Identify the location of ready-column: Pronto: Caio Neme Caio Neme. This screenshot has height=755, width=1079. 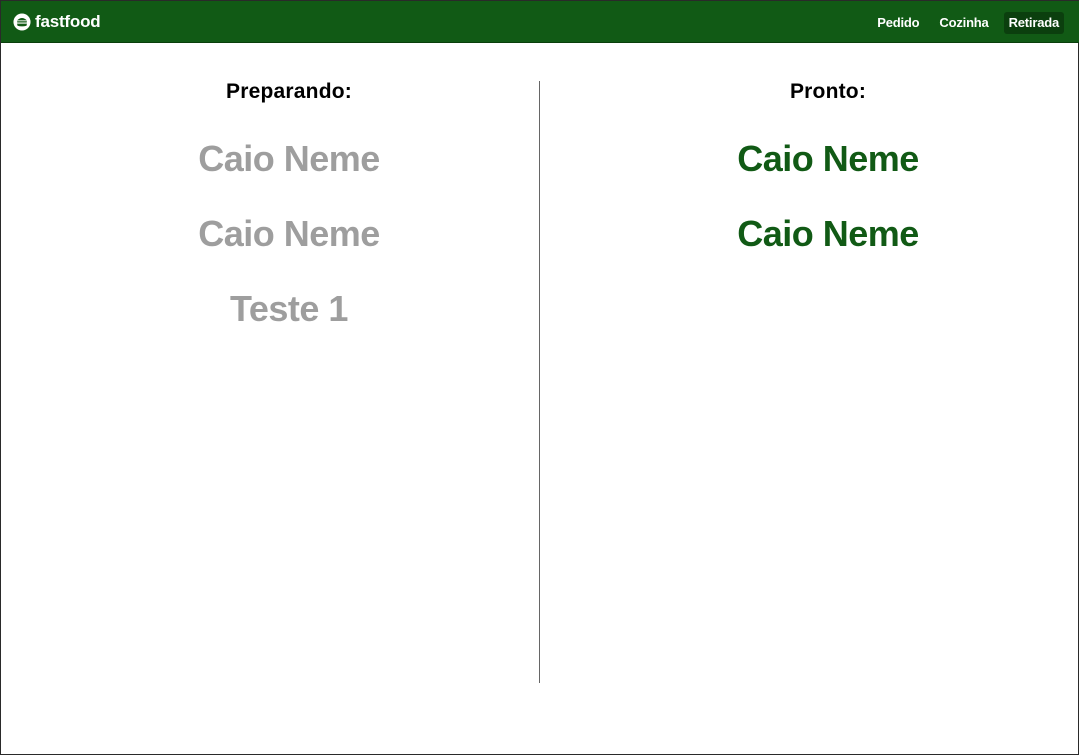
(819, 184).